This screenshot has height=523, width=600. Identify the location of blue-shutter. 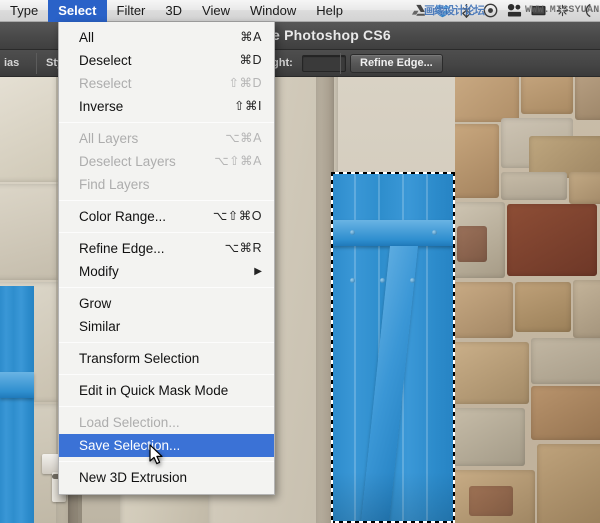
(393, 347).